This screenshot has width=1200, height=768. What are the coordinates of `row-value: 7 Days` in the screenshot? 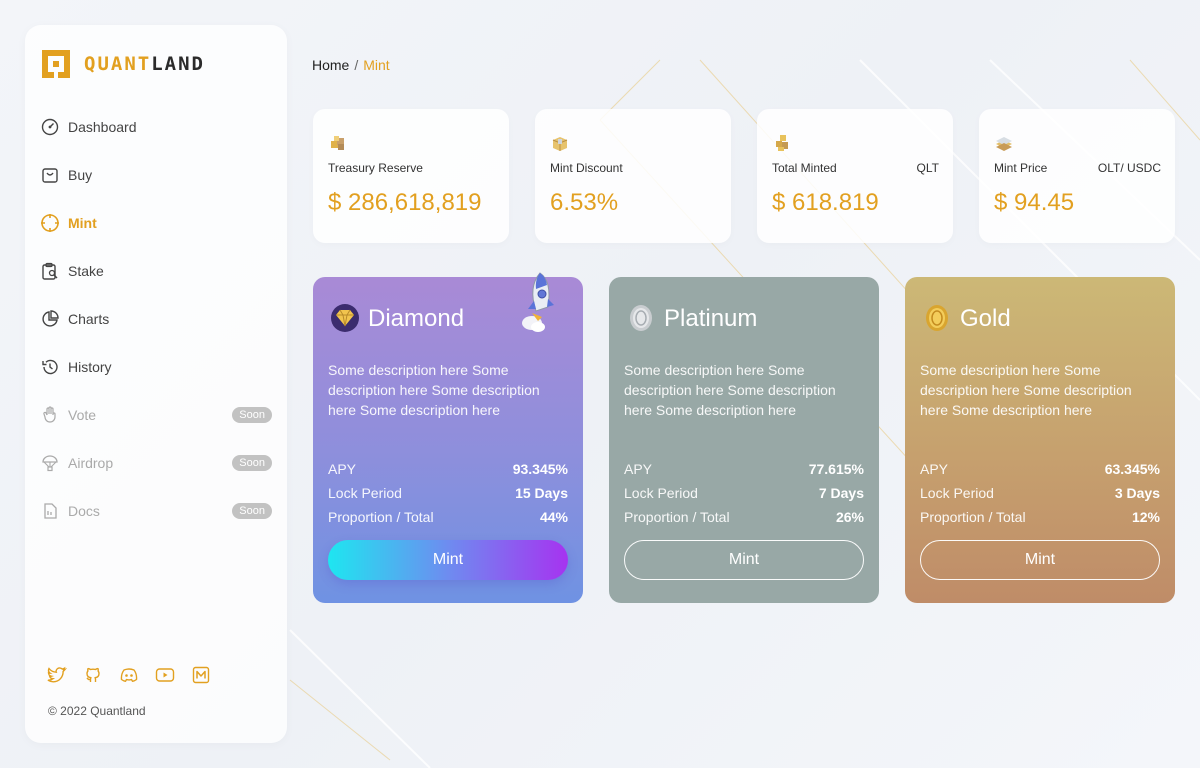 It's located at (841, 493).